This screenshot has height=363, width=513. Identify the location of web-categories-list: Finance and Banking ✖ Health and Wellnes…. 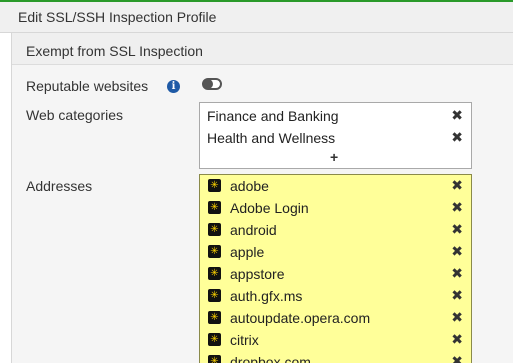
(335, 135).